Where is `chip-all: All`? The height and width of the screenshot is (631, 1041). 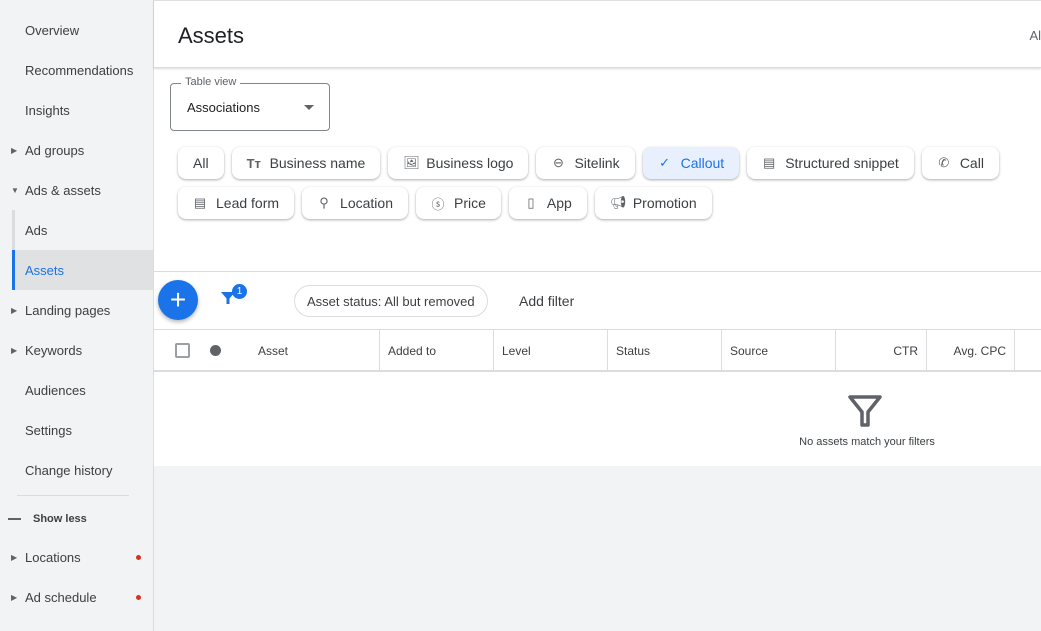 chip-all: All is located at coordinates (201, 163).